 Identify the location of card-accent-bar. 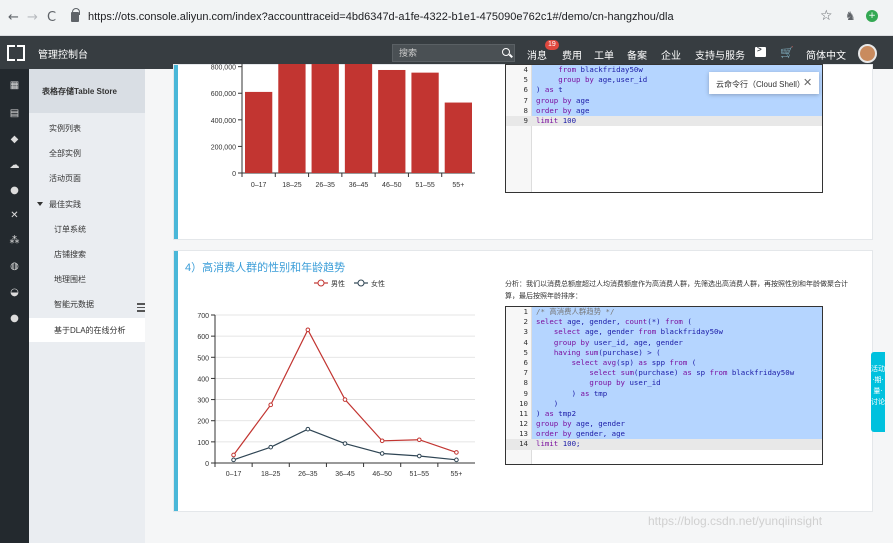
(176, 152).